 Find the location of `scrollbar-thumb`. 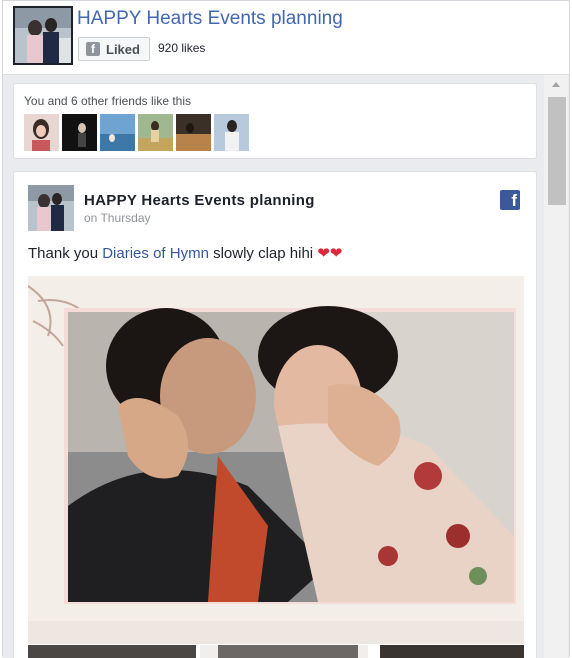

scrollbar-thumb is located at coordinates (557, 151).